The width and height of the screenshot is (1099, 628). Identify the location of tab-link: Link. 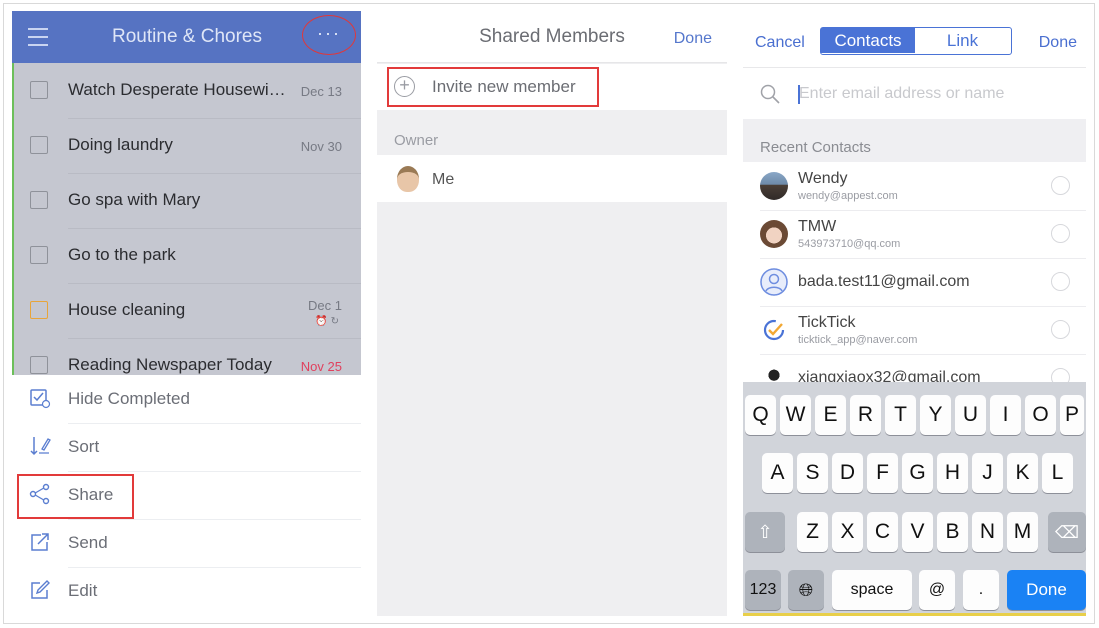
(962, 40).